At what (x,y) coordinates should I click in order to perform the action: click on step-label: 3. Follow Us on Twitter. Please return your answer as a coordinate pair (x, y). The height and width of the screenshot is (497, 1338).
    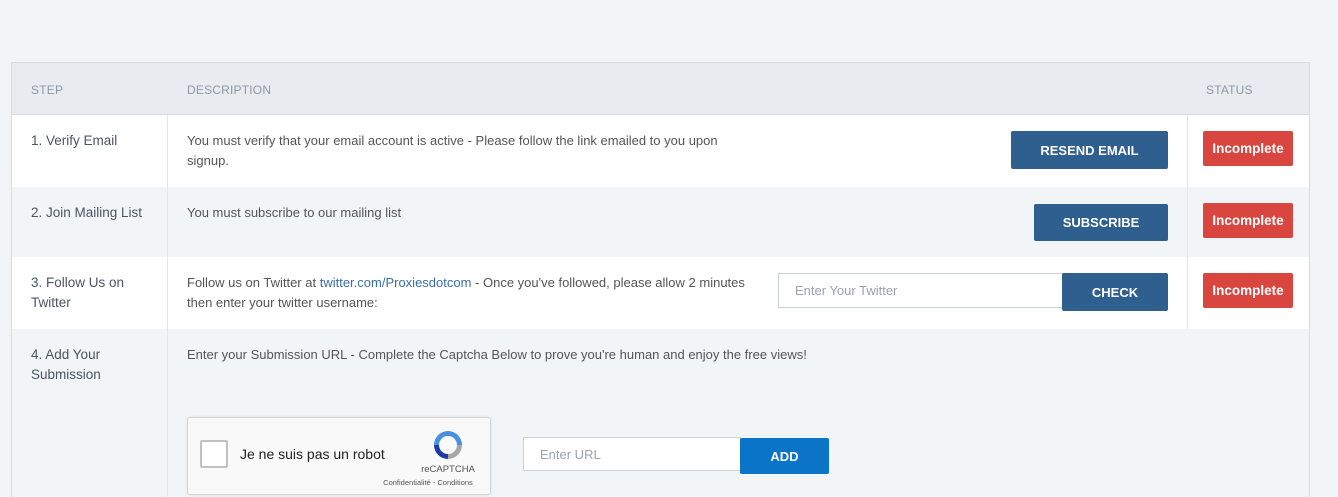
    Looking at the image, I should click on (78, 292).